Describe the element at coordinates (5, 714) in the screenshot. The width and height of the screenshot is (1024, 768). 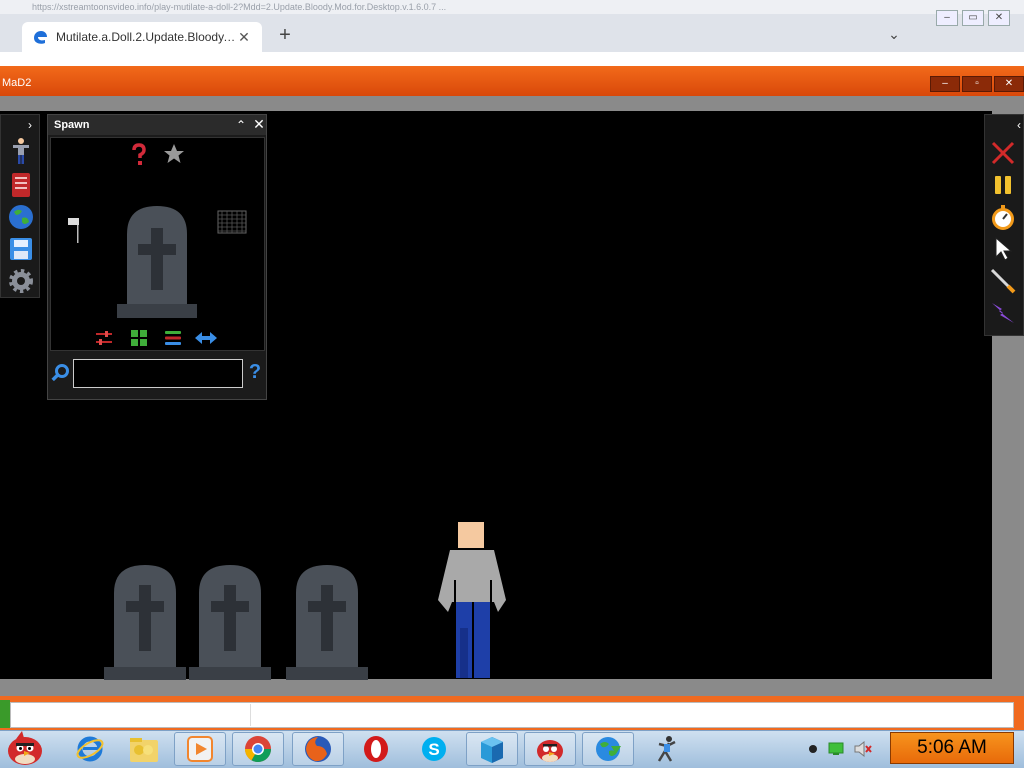
I see `status-accent` at that location.